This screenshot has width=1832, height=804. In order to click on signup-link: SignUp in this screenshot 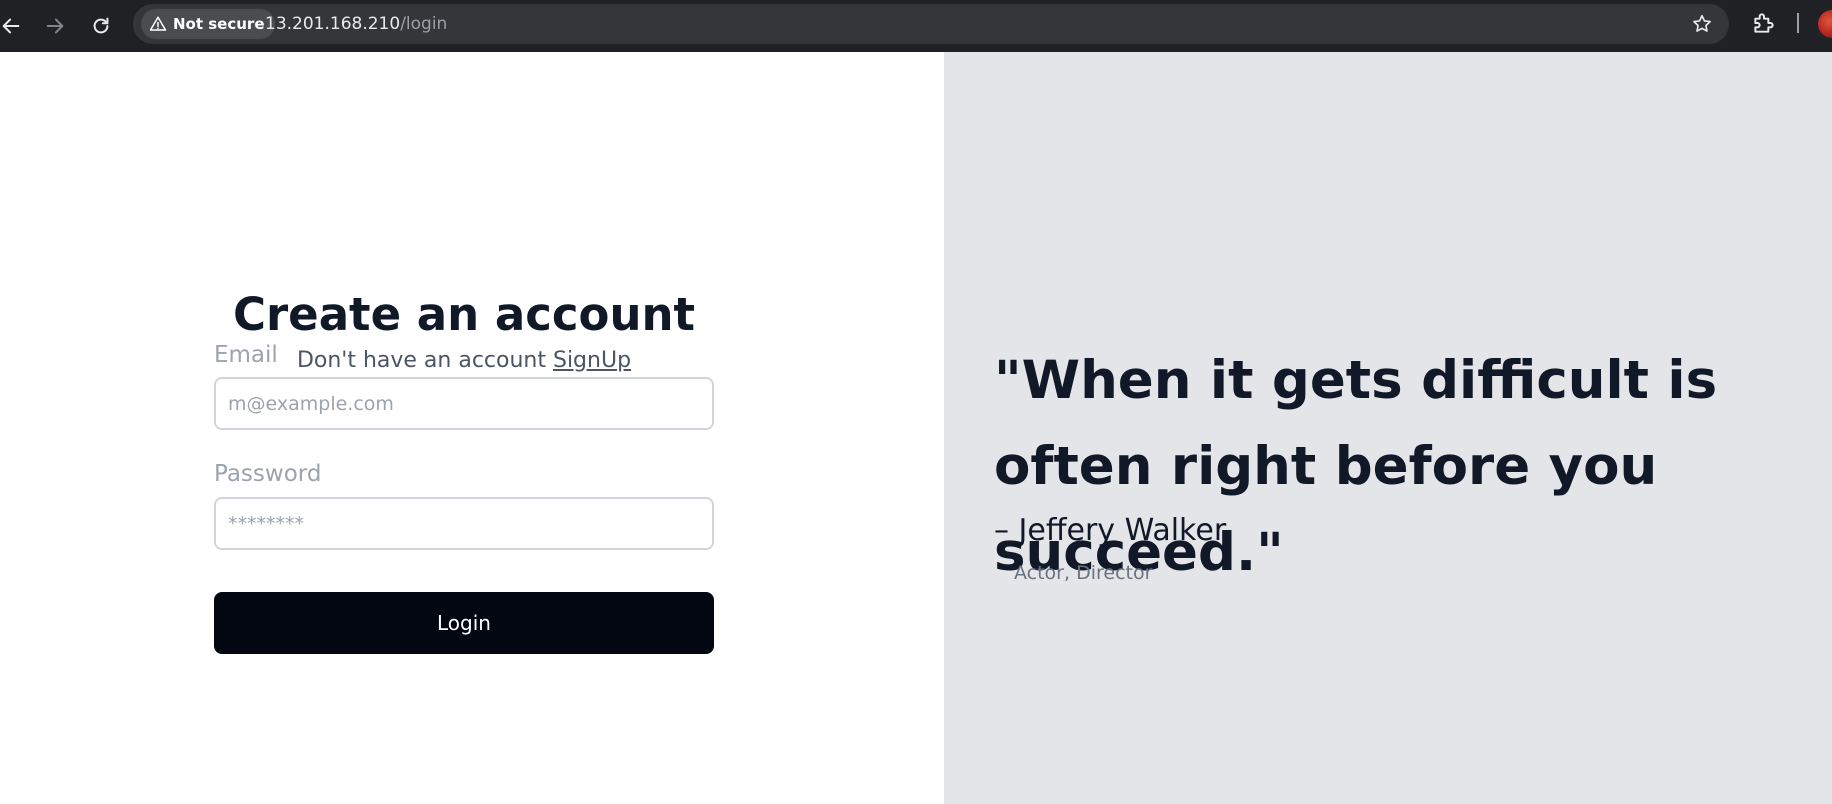, I will do `click(592, 360)`.